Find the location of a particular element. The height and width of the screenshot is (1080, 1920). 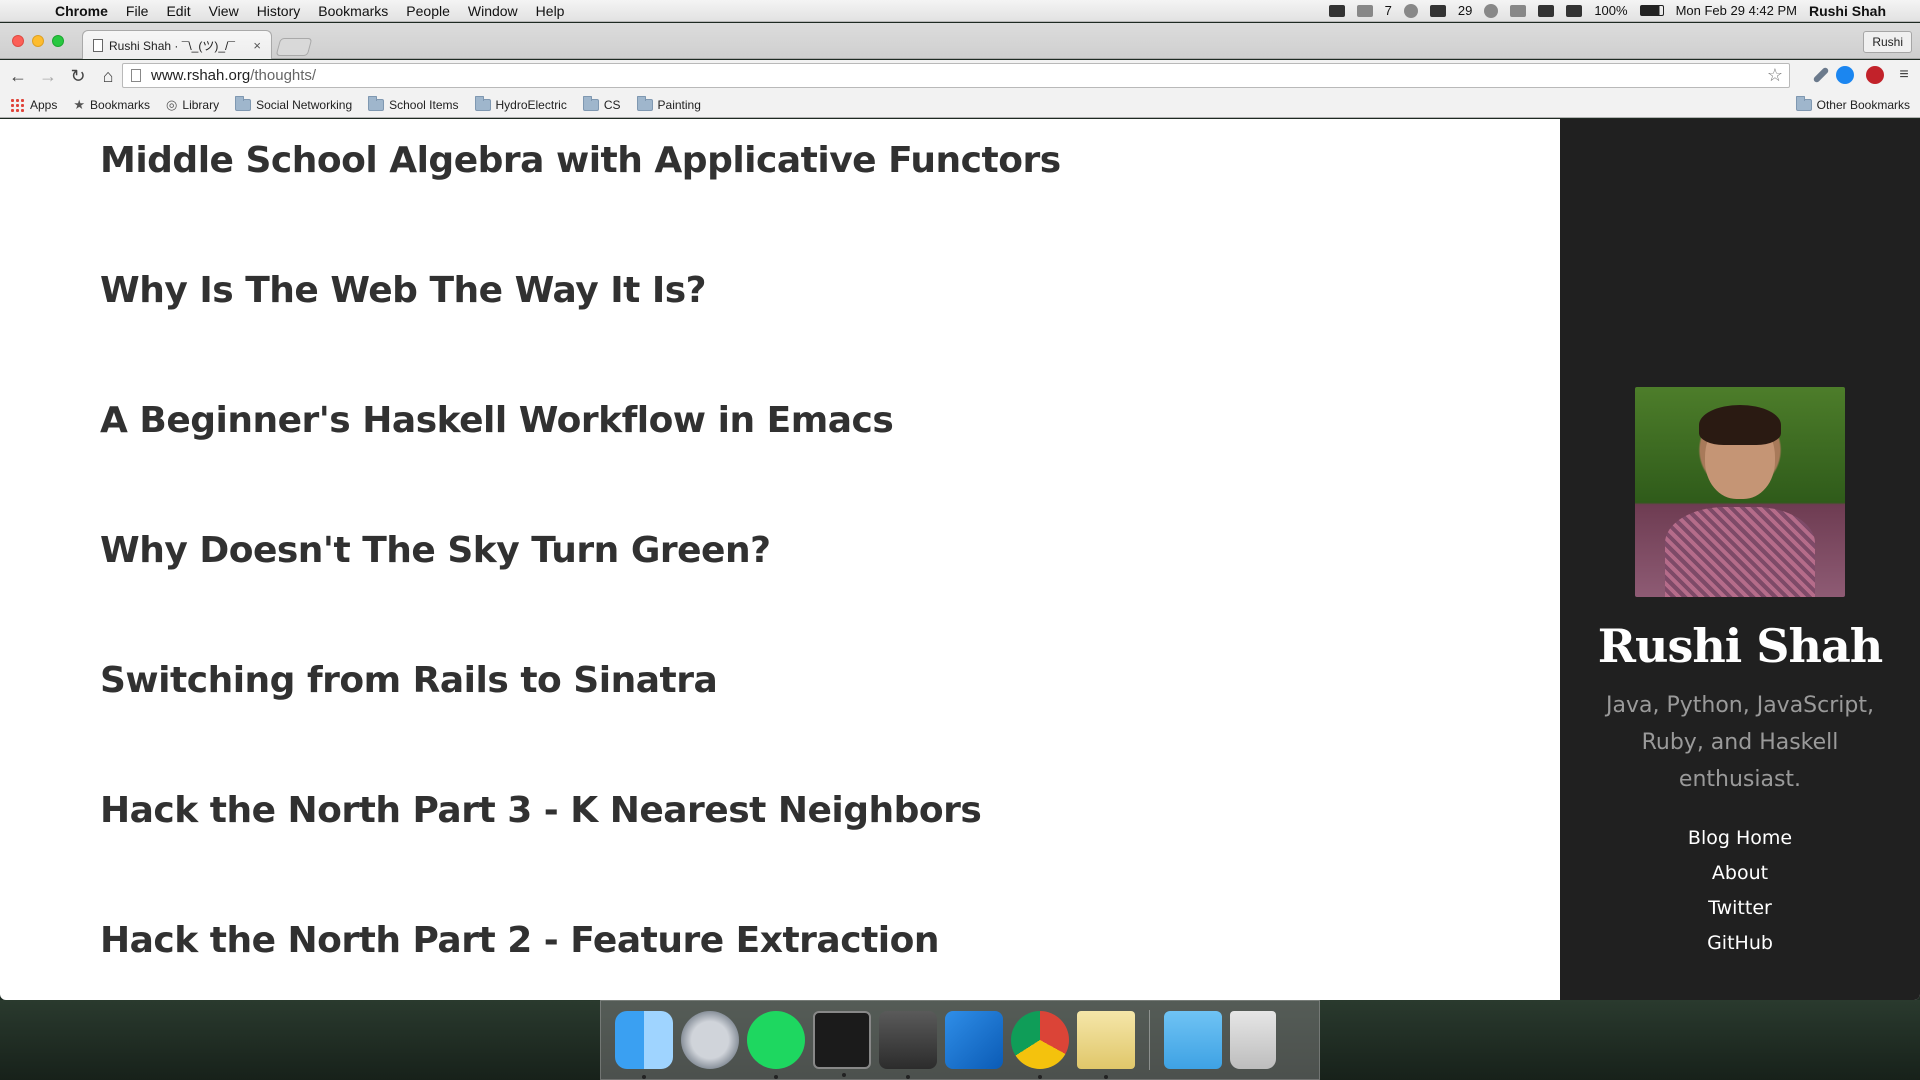

site-author-name: Rushi Shah is located at coordinates (1740, 646).